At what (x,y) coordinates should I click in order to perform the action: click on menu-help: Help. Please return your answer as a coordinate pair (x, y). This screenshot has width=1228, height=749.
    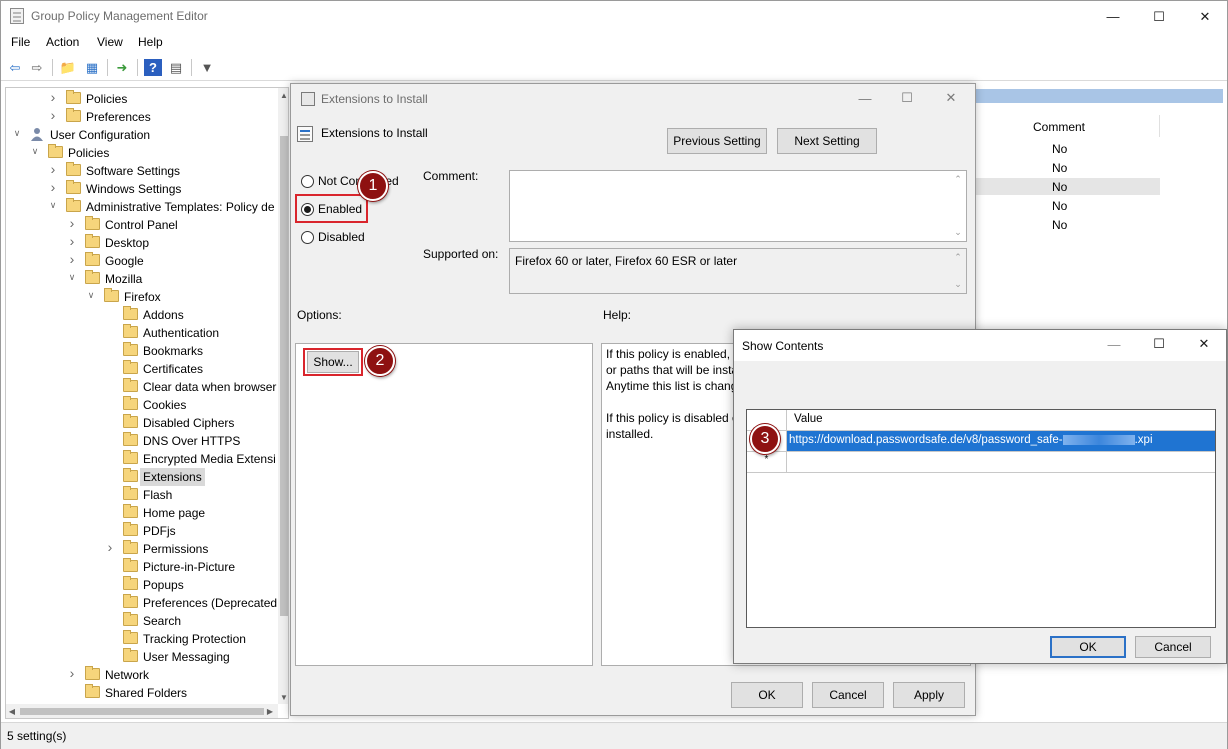
    Looking at the image, I should click on (150, 42).